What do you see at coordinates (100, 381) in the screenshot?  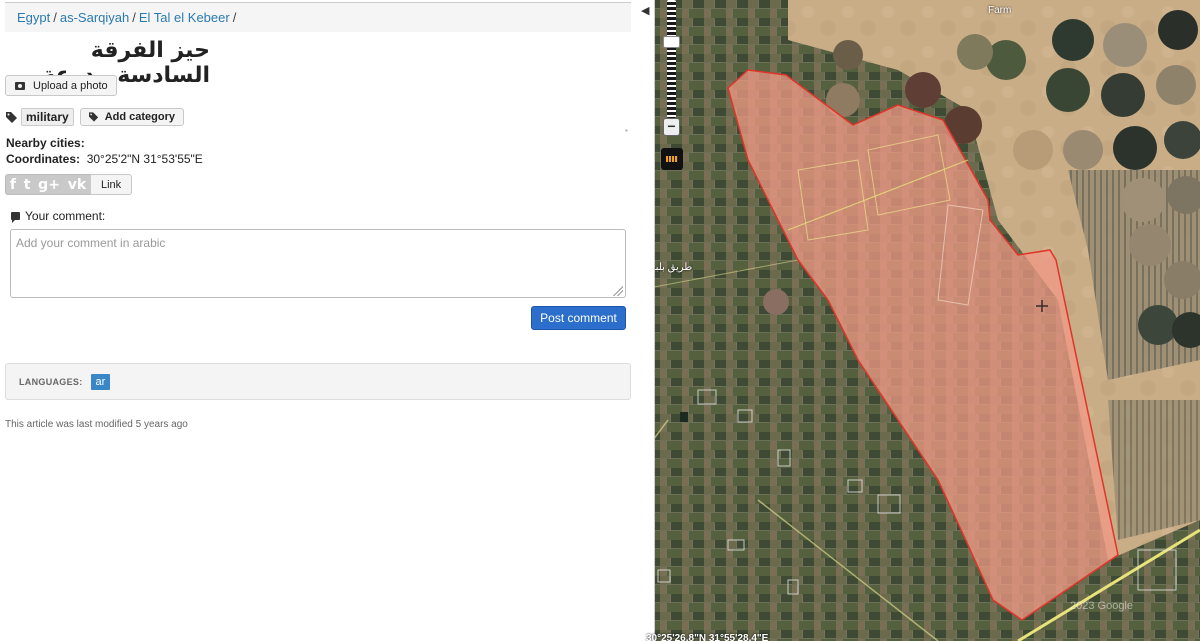 I see `language-badge-ar: ar` at bounding box center [100, 381].